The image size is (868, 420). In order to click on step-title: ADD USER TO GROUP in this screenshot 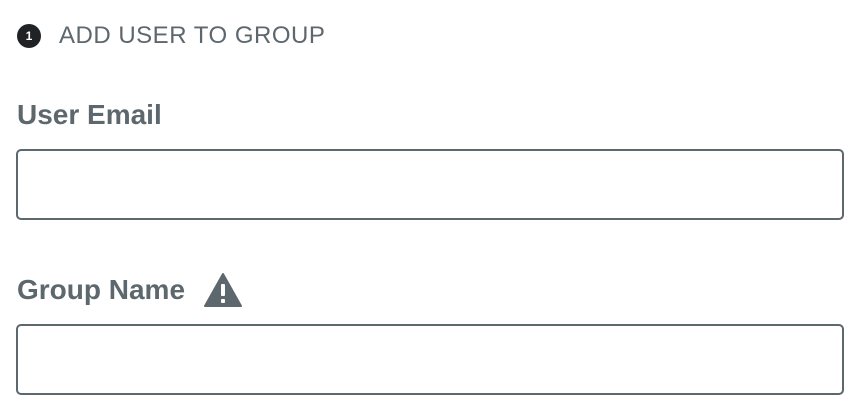, I will do `click(192, 35)`.